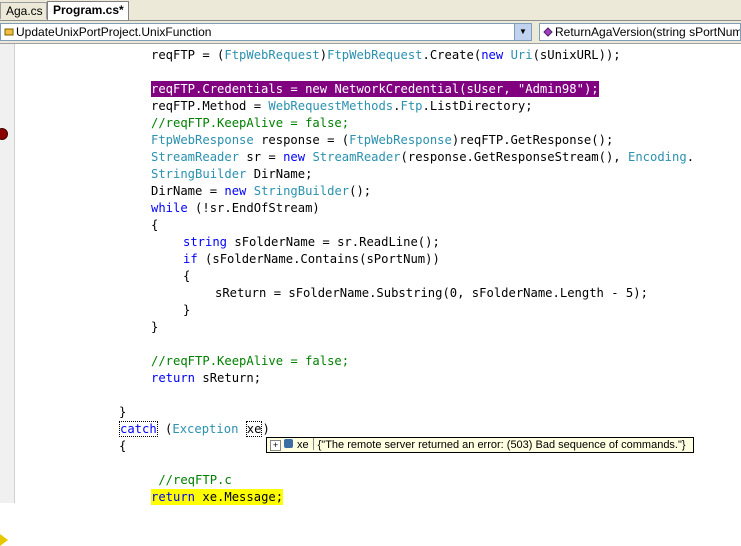  I want to click on code-line: StringBuilder DirName;, so click(232, 174).